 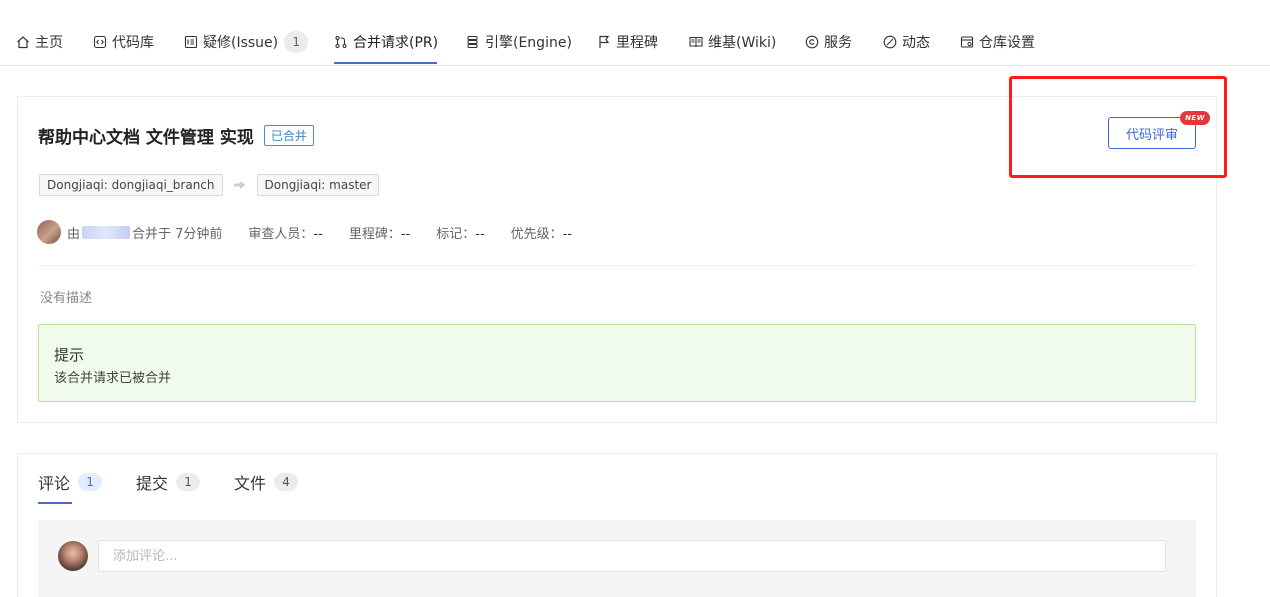 I want to click on nav-item-wiki: 维基(Wiki), so click(x=732, y=42).